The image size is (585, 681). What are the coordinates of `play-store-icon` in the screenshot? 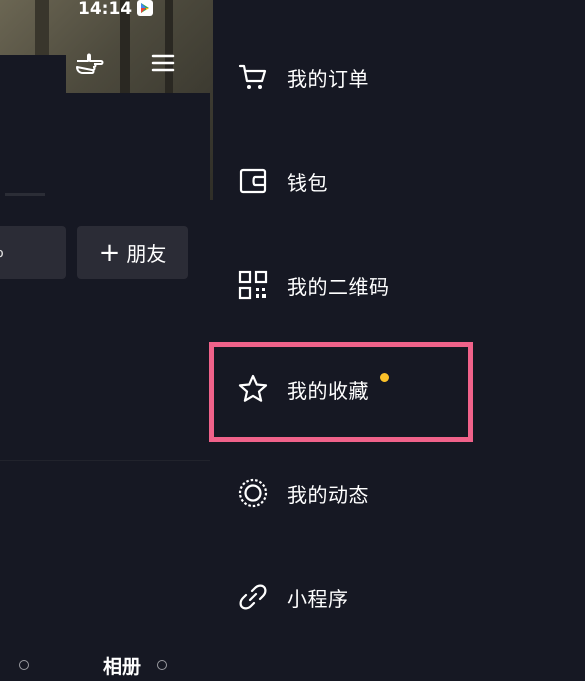 It's located at (145, 8).